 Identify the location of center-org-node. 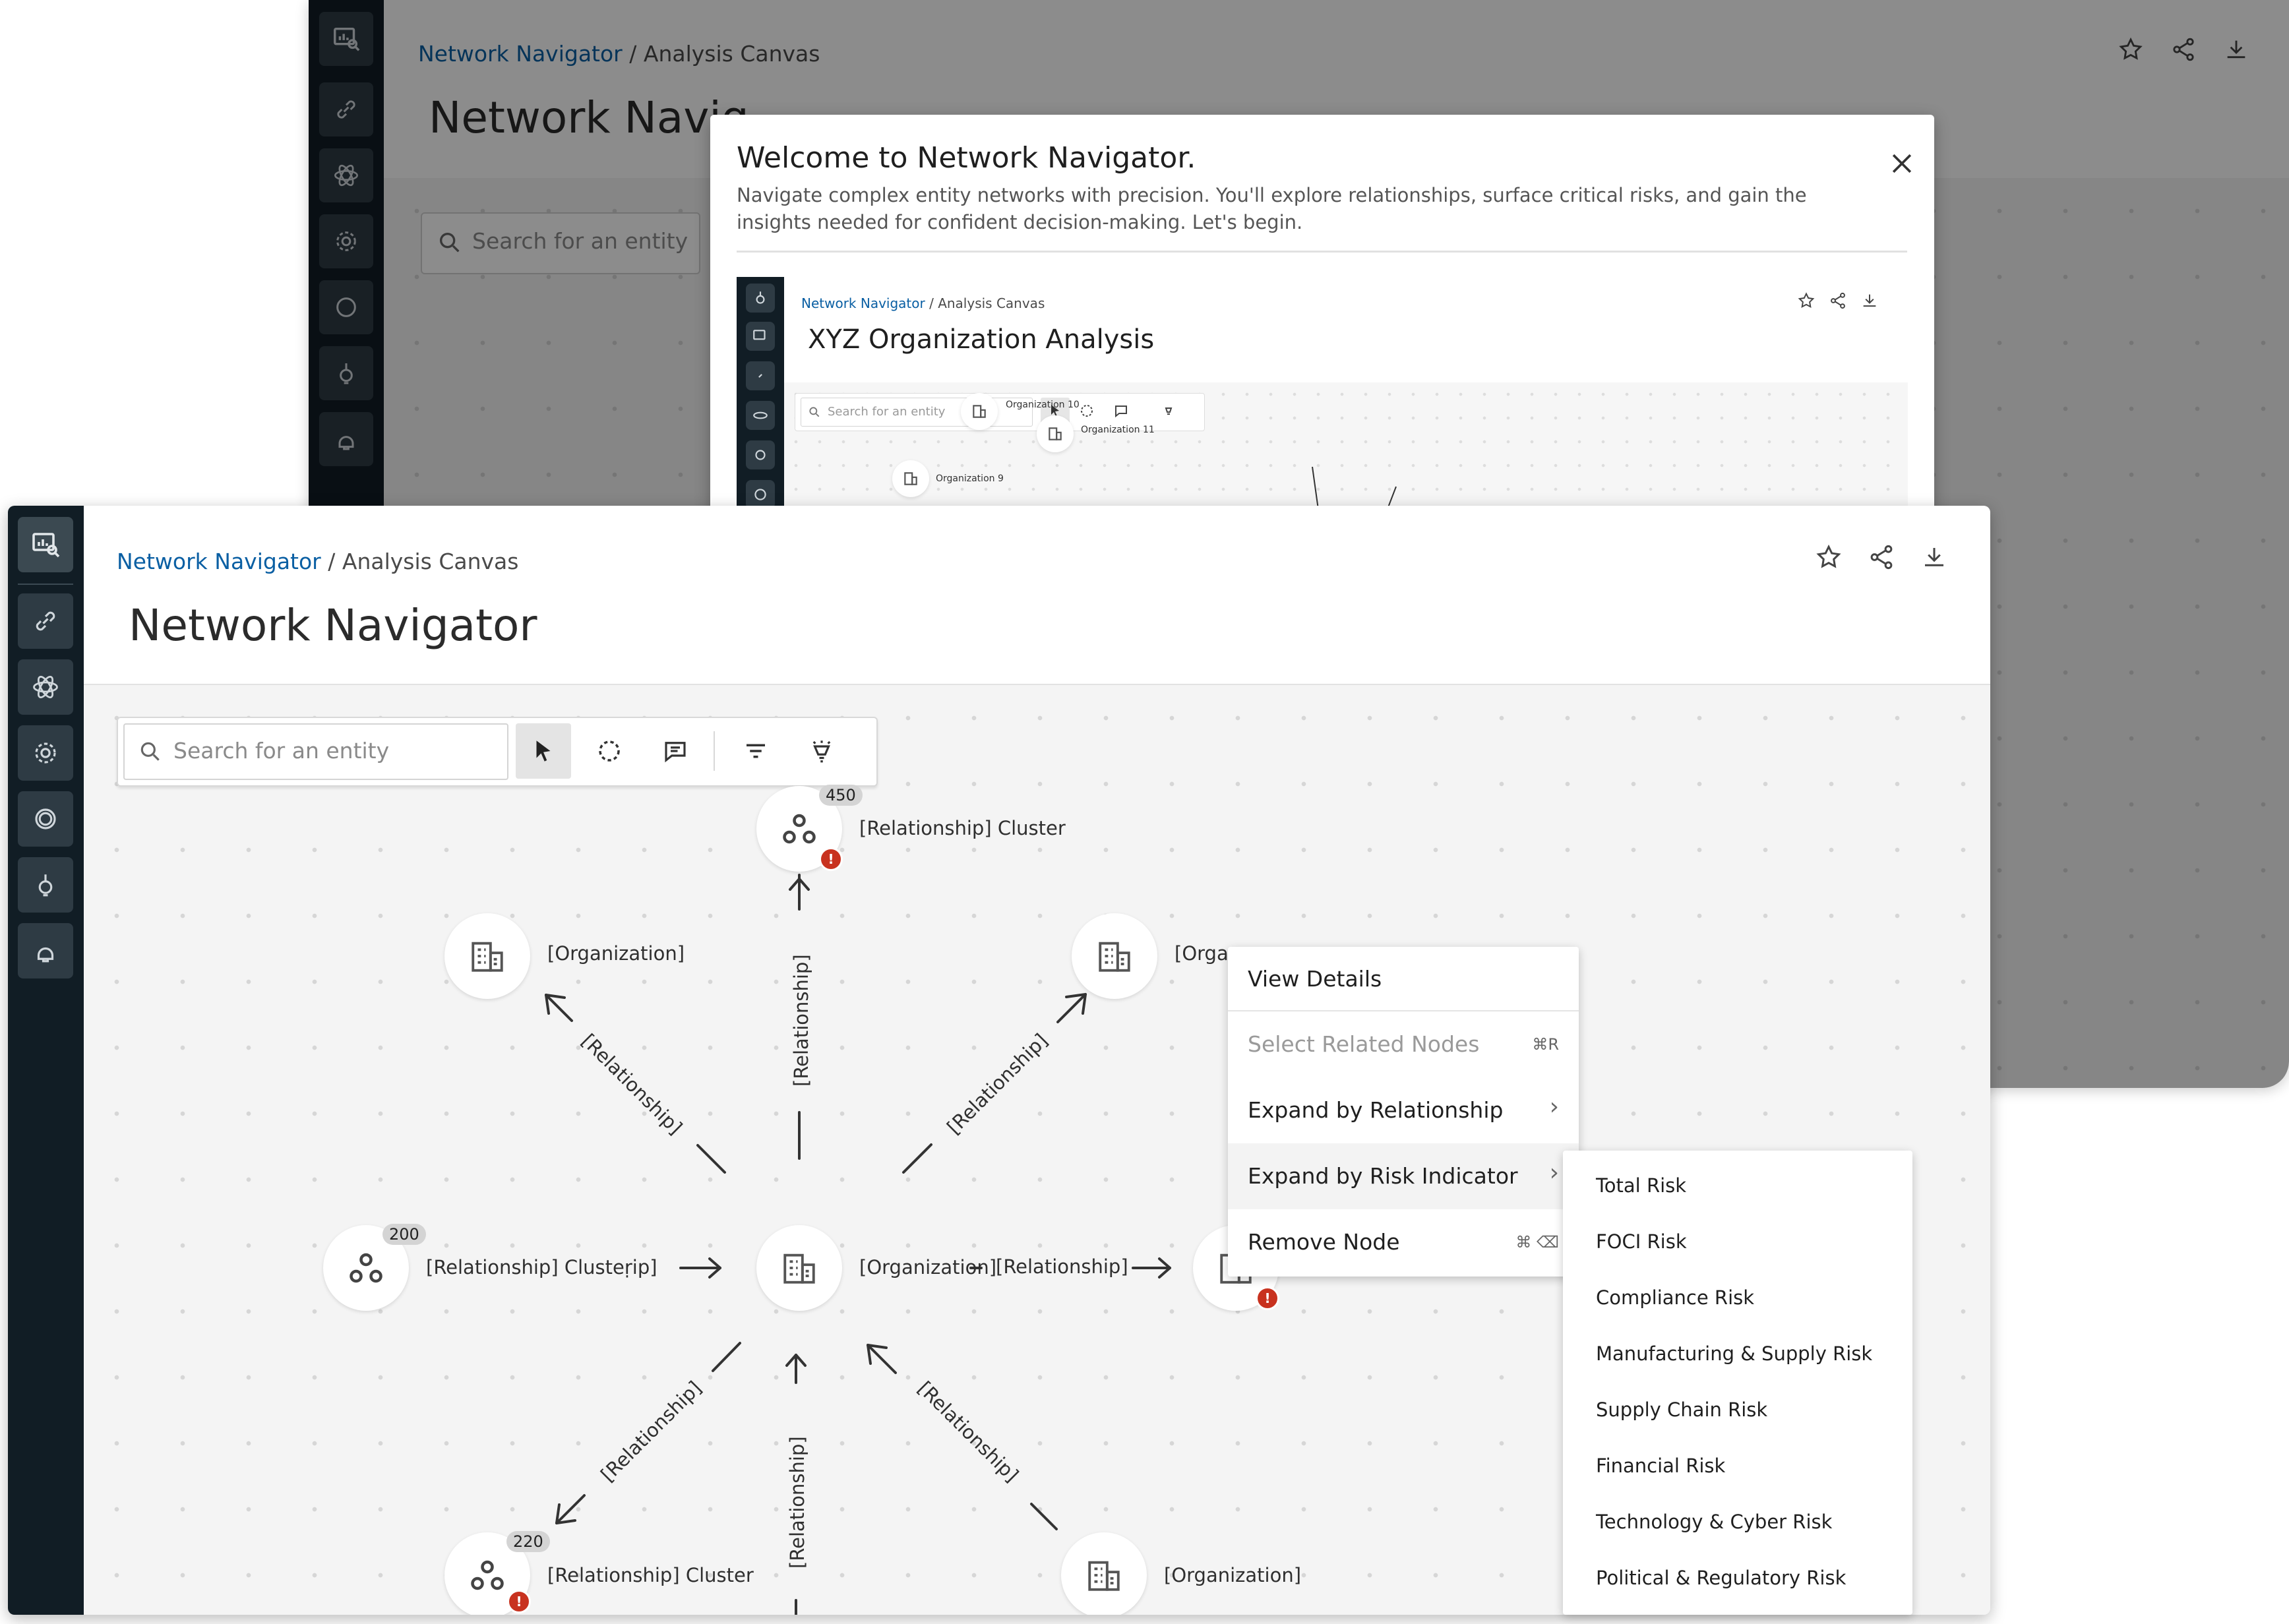
(799, 1268).